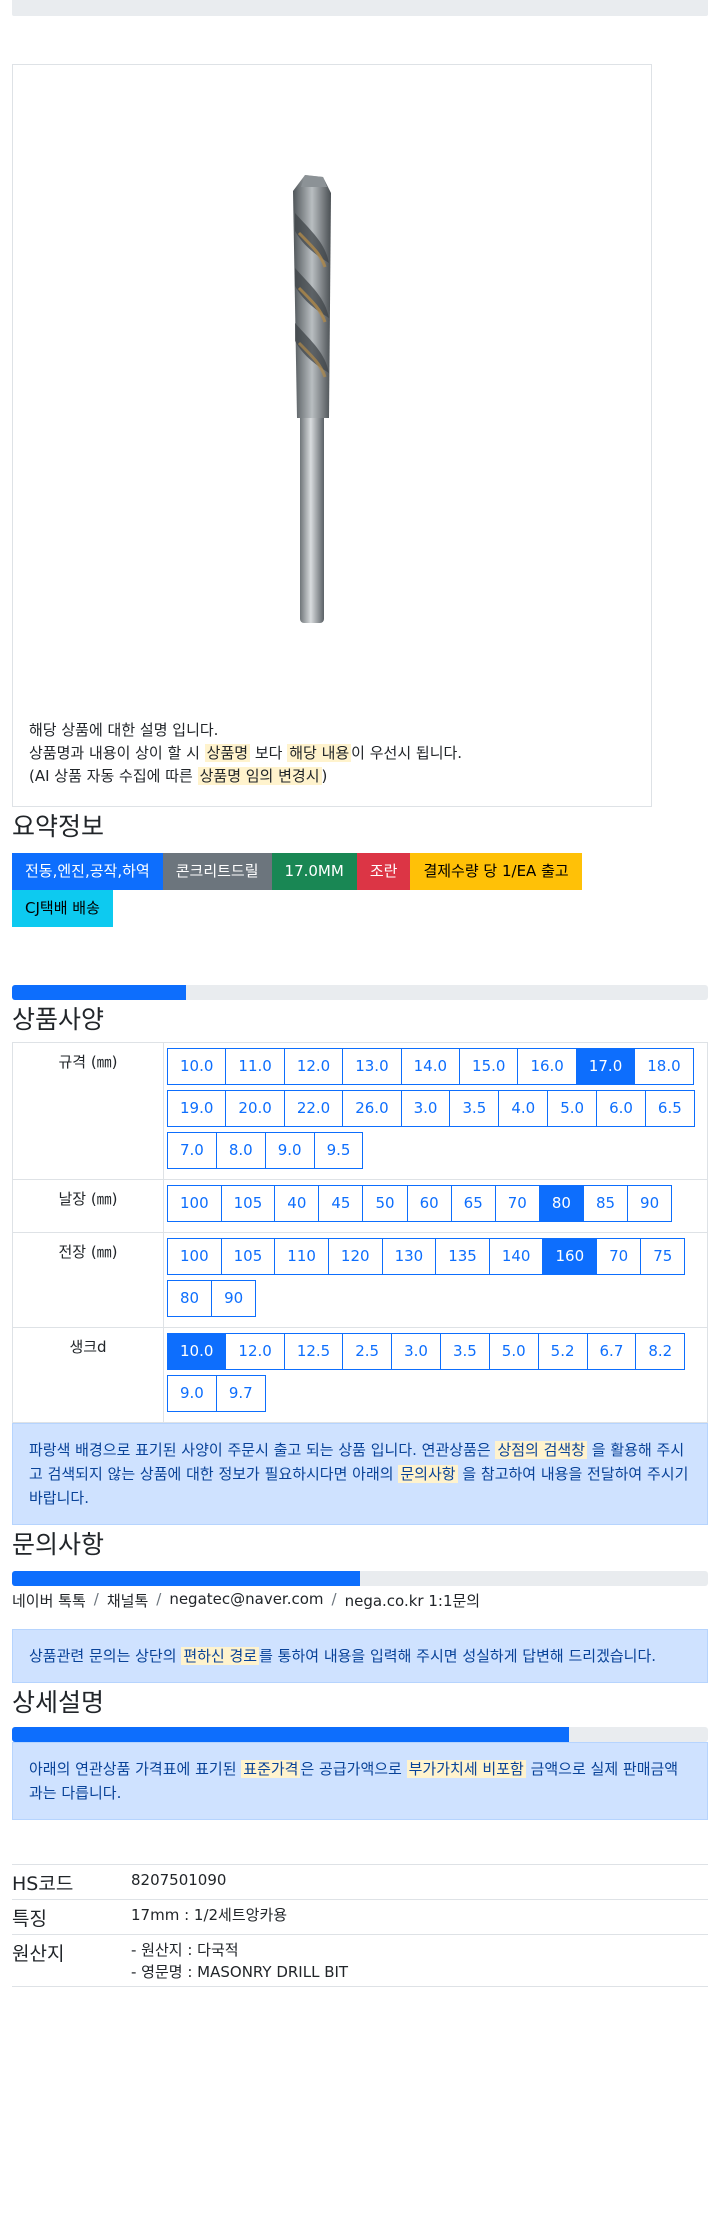 The image size is (720, 2220). What do you see at coordinates (259, 776) in the screenshot?
I see `highlight-name-change: 상품명 임의 변경시` at bounding box center [259, 776].